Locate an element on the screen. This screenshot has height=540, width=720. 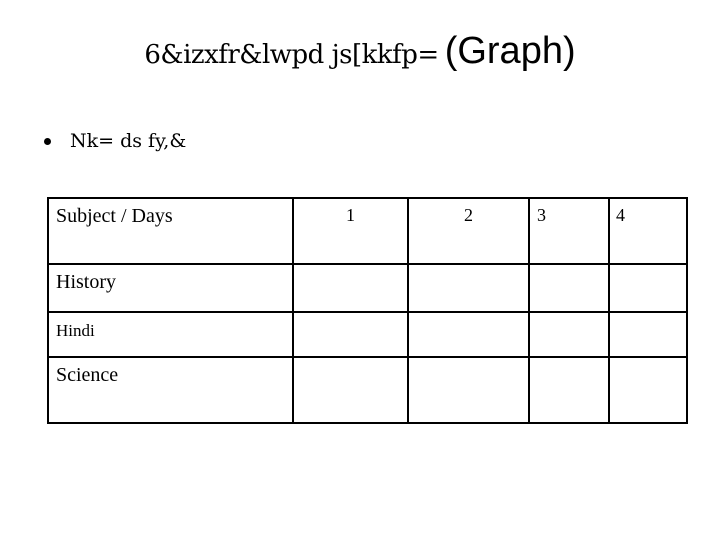
slide-title-suffix: (Graph) is located at coordinates (510, 51).